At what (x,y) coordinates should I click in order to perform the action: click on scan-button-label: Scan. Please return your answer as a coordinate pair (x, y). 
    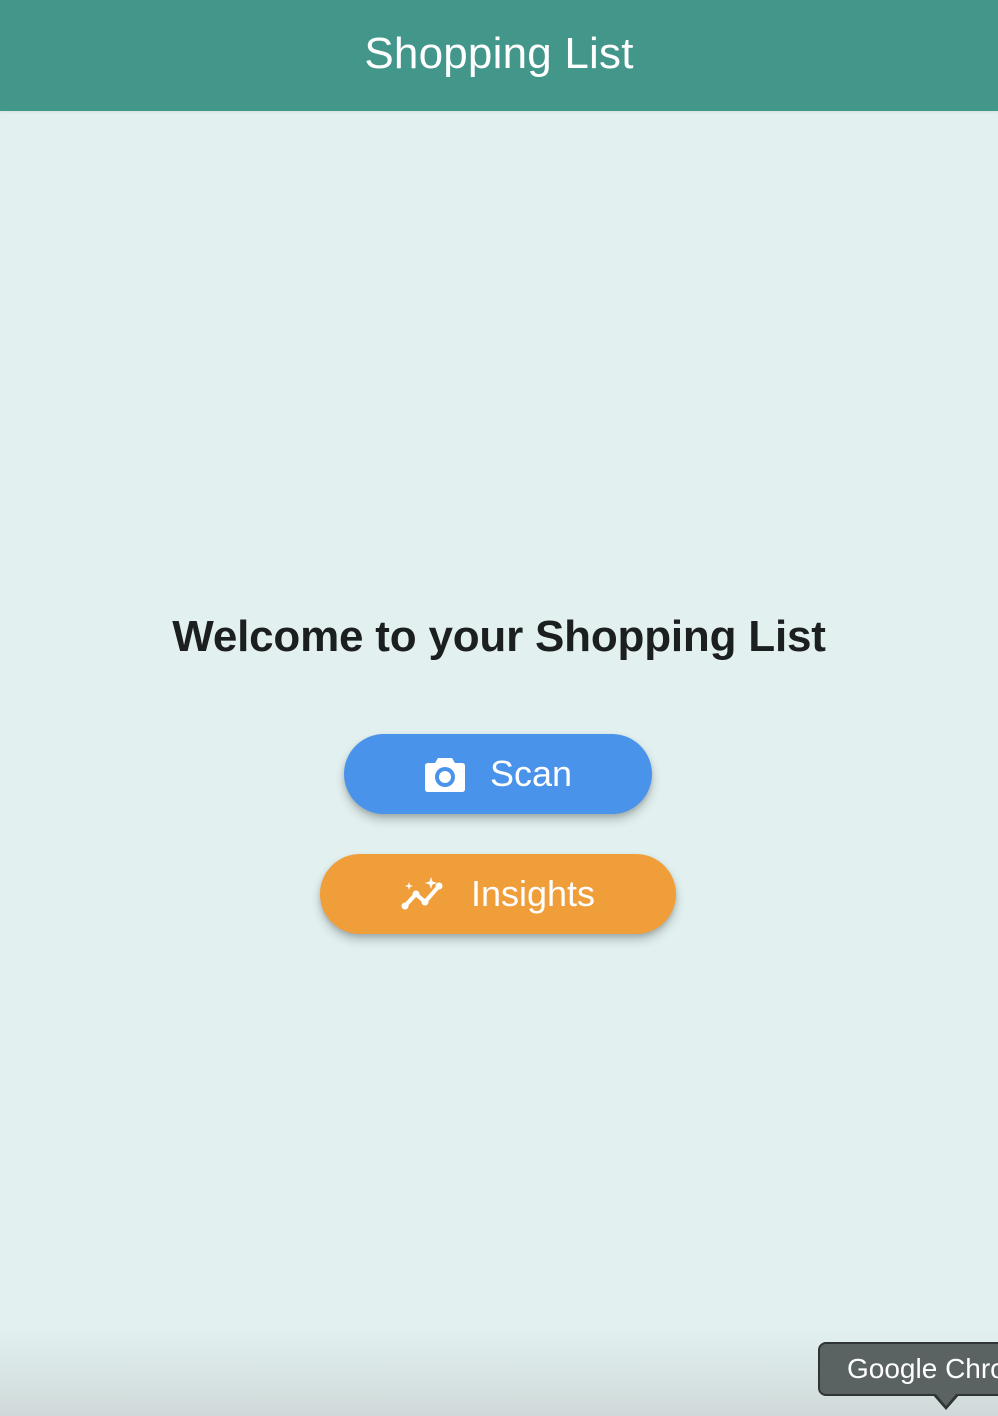
    Looking at the image, I should click on (531, 773).